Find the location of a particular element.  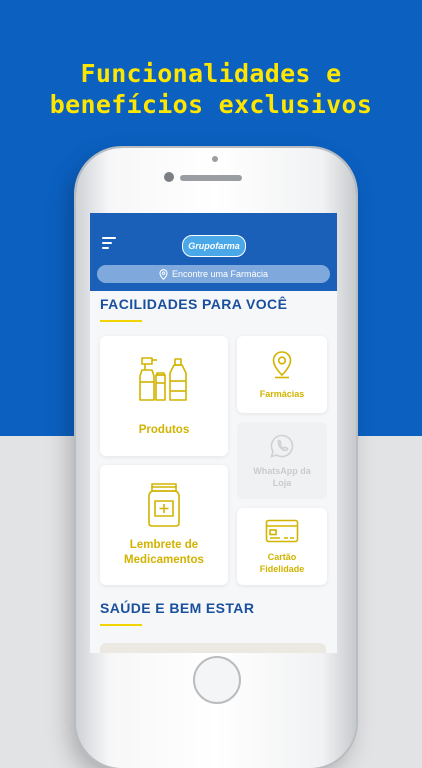

card-produtos: Produtos is located at coordinates (164, 396).